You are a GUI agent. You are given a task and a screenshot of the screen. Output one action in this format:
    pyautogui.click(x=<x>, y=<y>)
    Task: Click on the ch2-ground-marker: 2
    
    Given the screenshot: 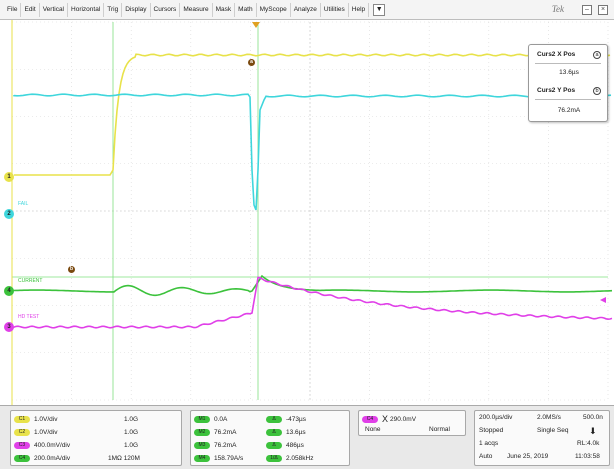 What is the action you would take?
    pyautogui.click(x=9, y=214)
    